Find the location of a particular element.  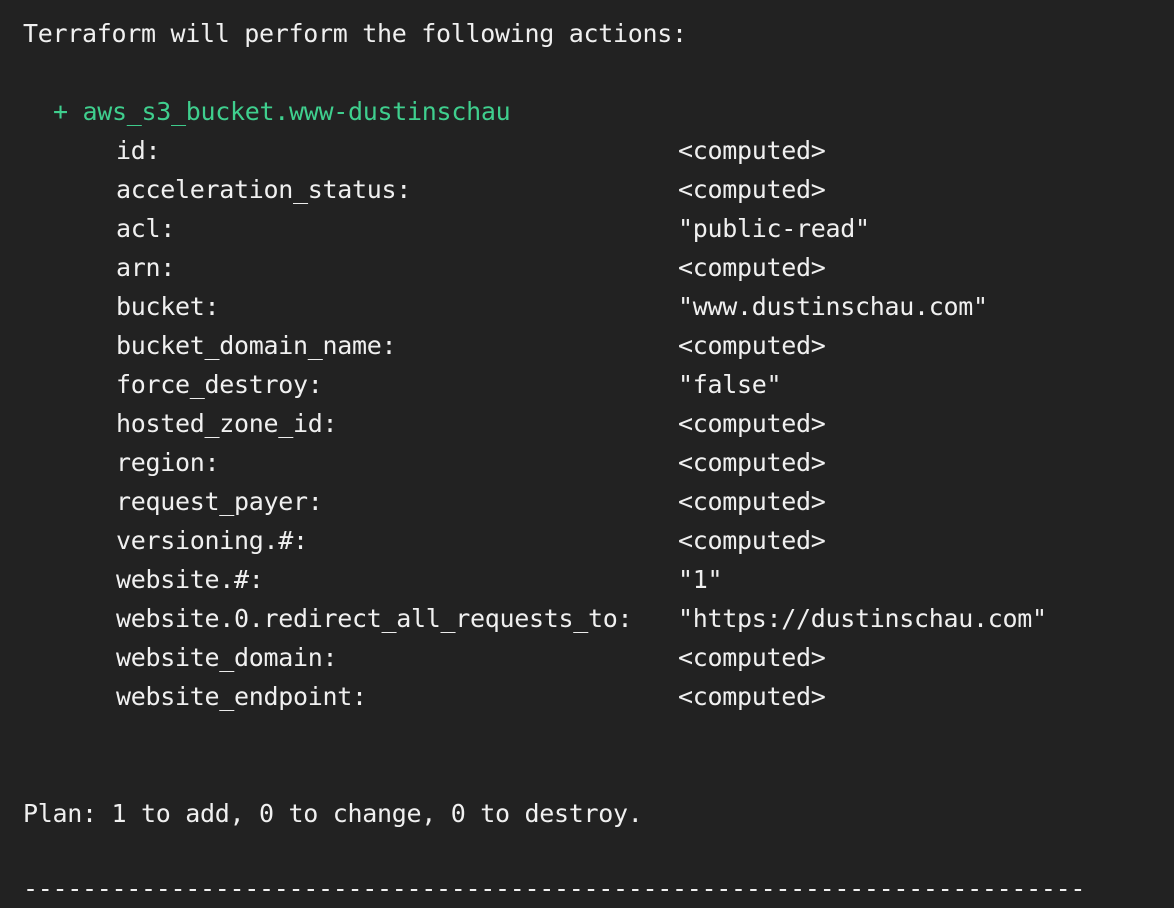

attribute-key: bucket_domain_name: is located at coordinates (256, 345).